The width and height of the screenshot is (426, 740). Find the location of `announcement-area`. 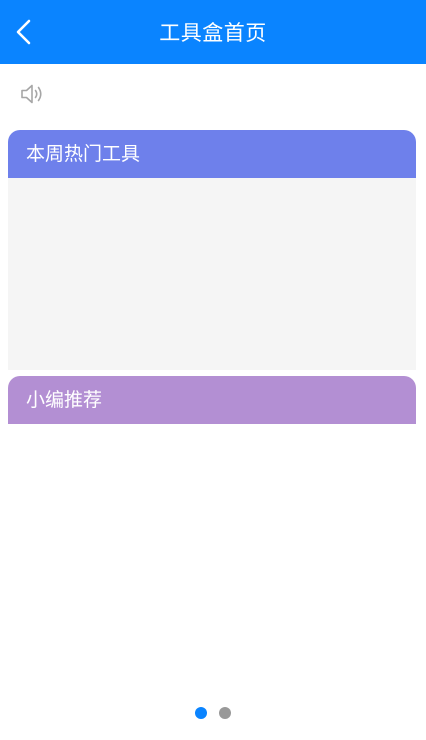

announcement-area is located at coordinates (33, 94).